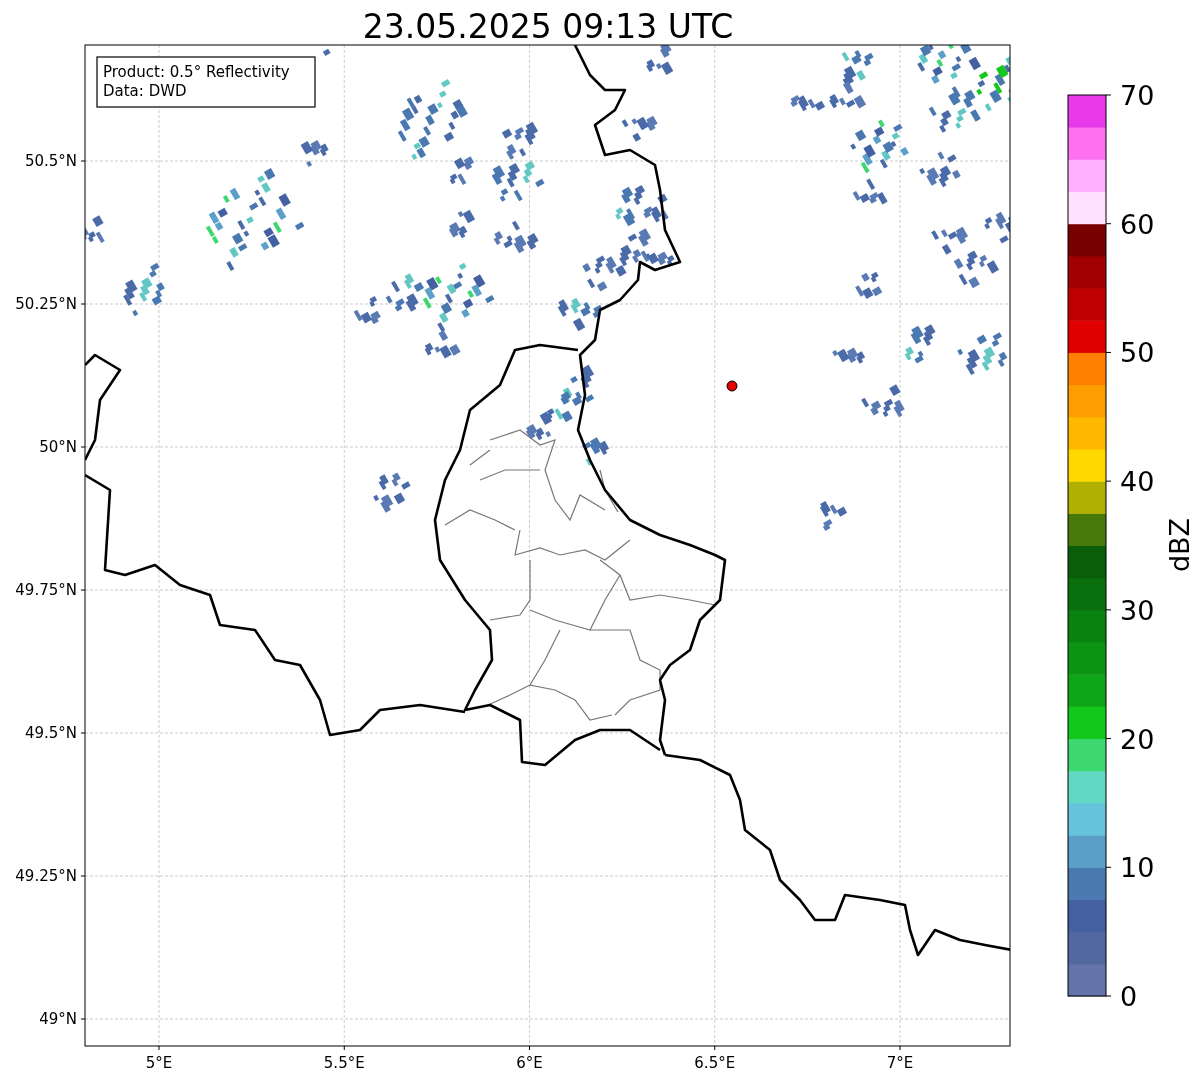 The height and width of the screenshot is (1081, 1202). I want to click on colorbar-tick-label: 10, so click(1137, 868).